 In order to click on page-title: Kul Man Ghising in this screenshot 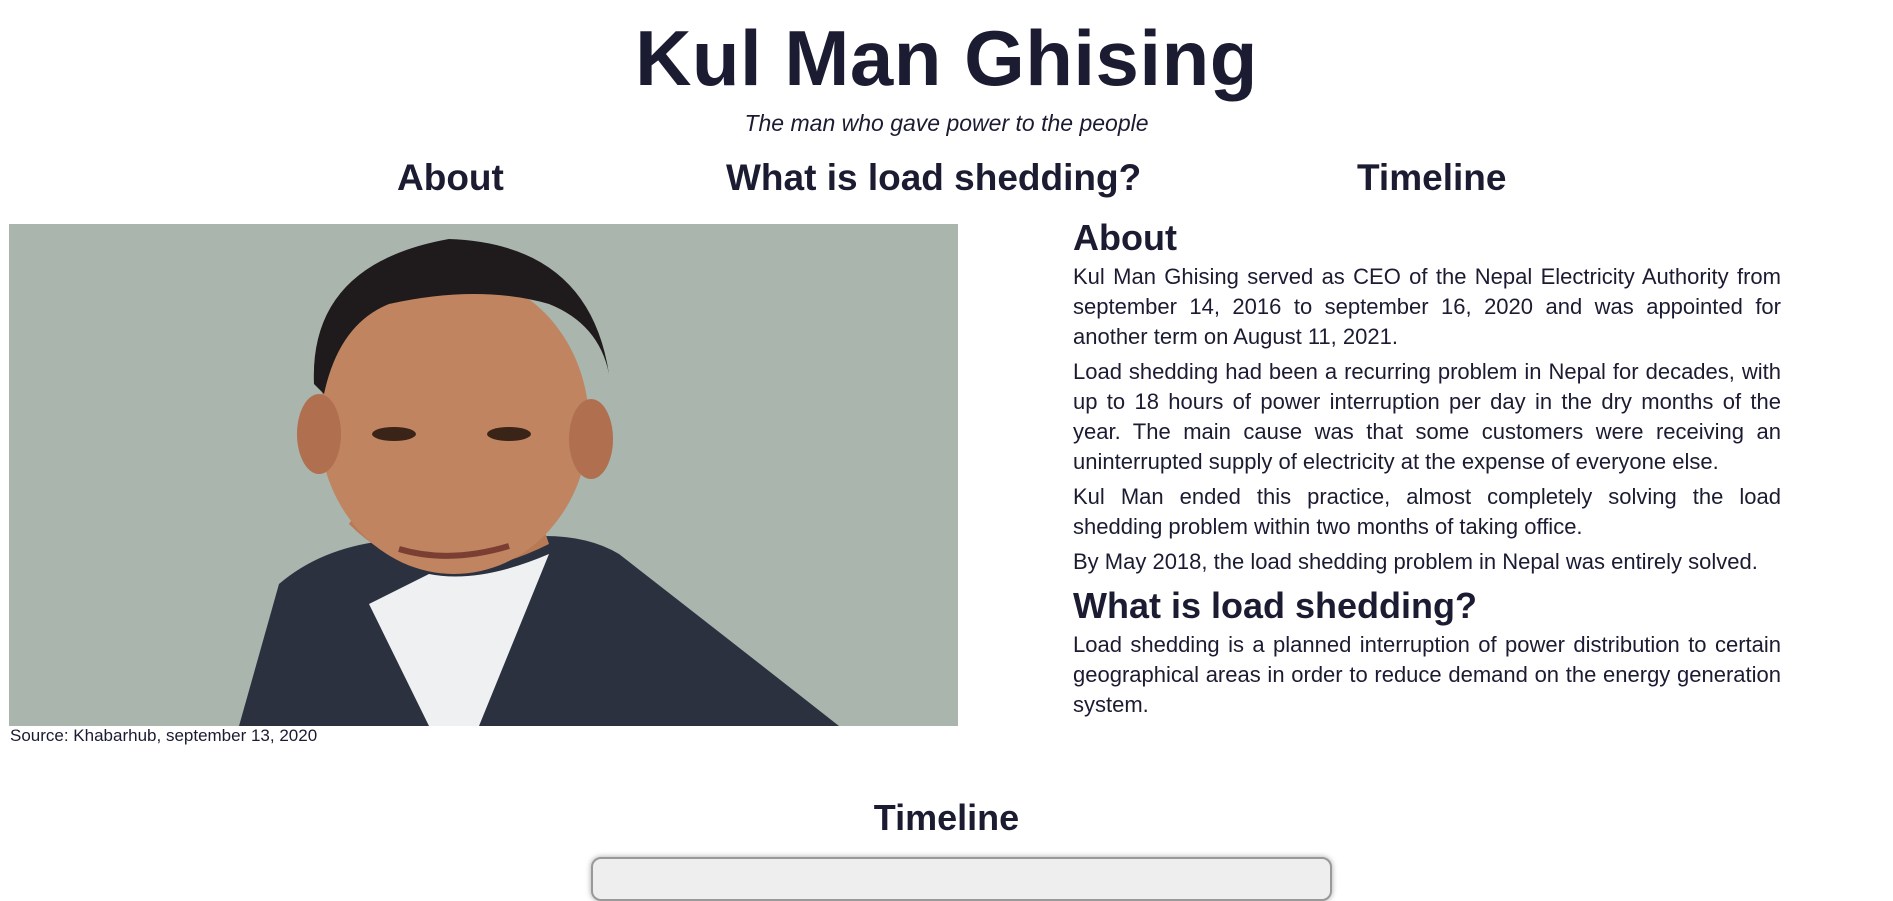, I will do `click(946, 58)`.